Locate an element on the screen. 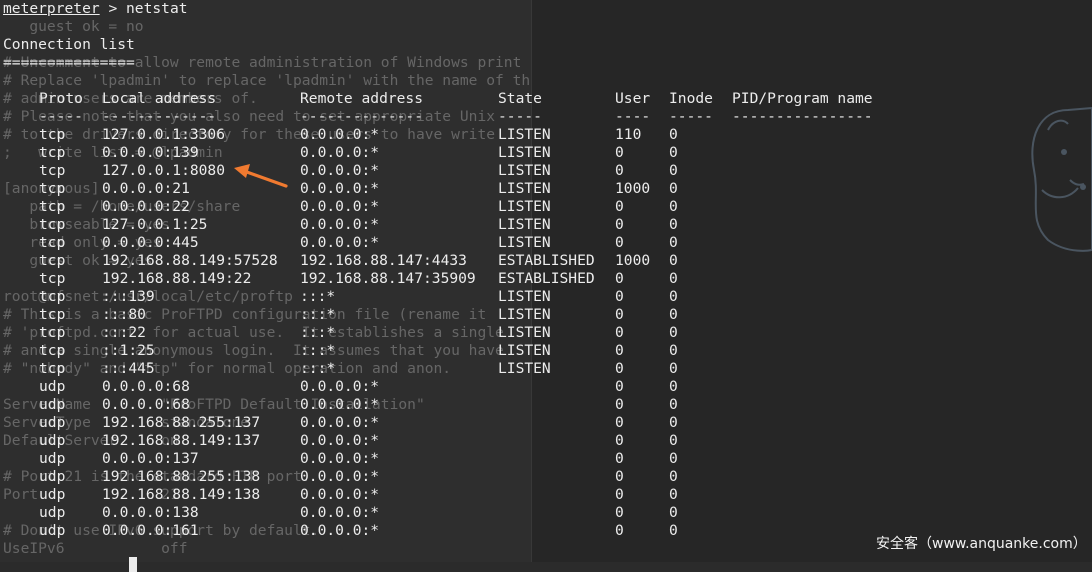 Image resolution: width=1092 pixels, height=572 pixels. table-cell: 192.168.88.255:137 is located at coordinates (181, 422).